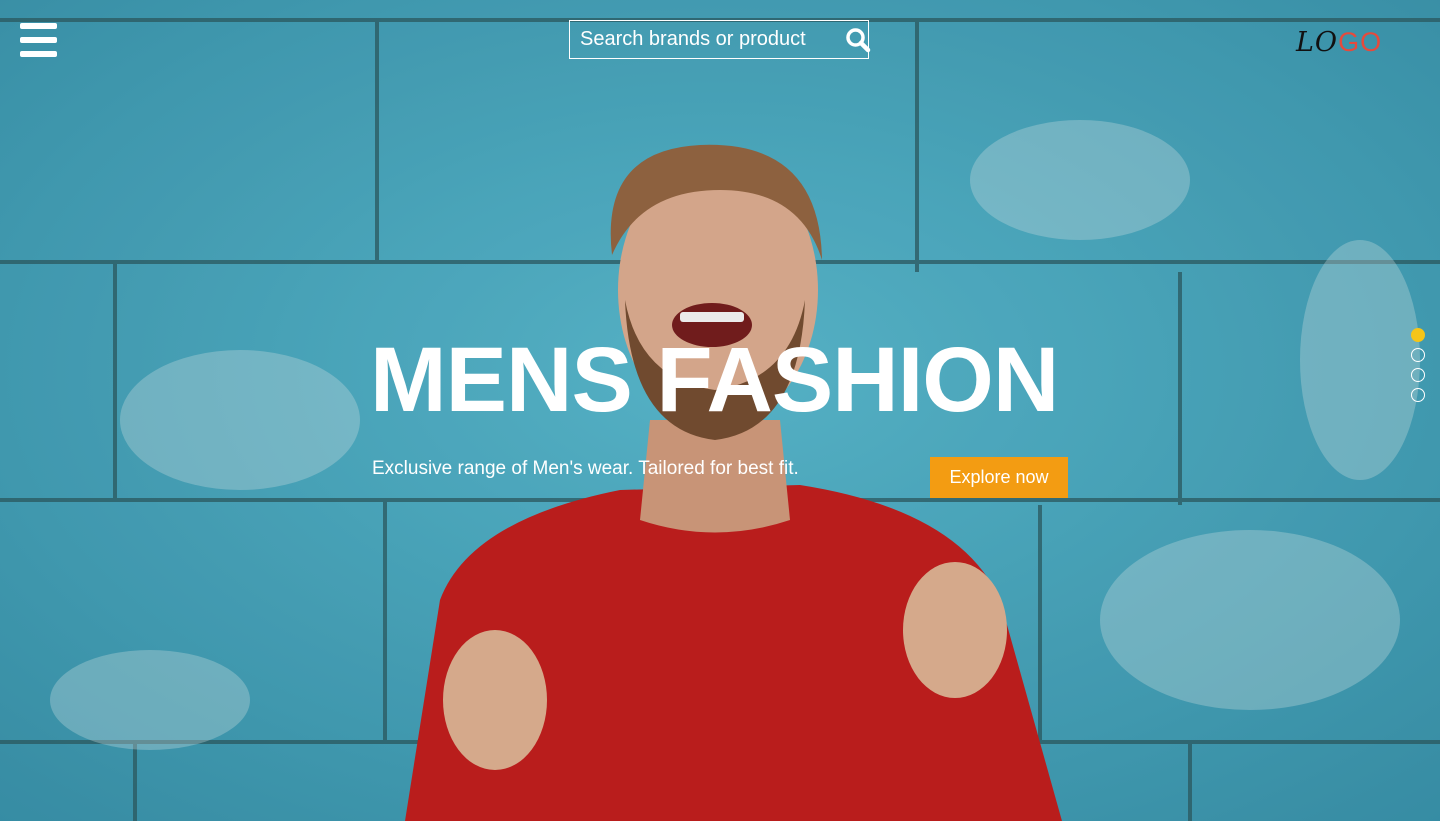  I want to click on logo: LOGO, so click(1339, 42).